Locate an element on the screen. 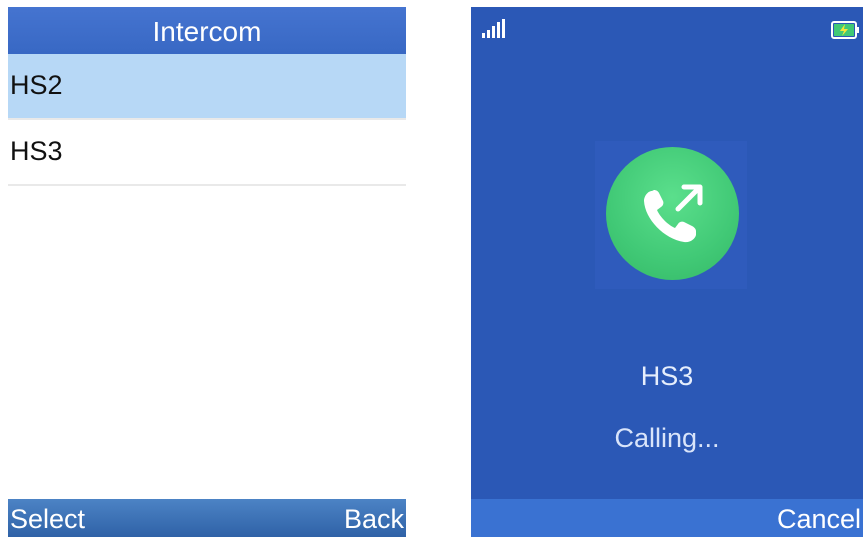 The image size is (863, 537). list-item-label: HS2 is located at coordinates (36, 85).